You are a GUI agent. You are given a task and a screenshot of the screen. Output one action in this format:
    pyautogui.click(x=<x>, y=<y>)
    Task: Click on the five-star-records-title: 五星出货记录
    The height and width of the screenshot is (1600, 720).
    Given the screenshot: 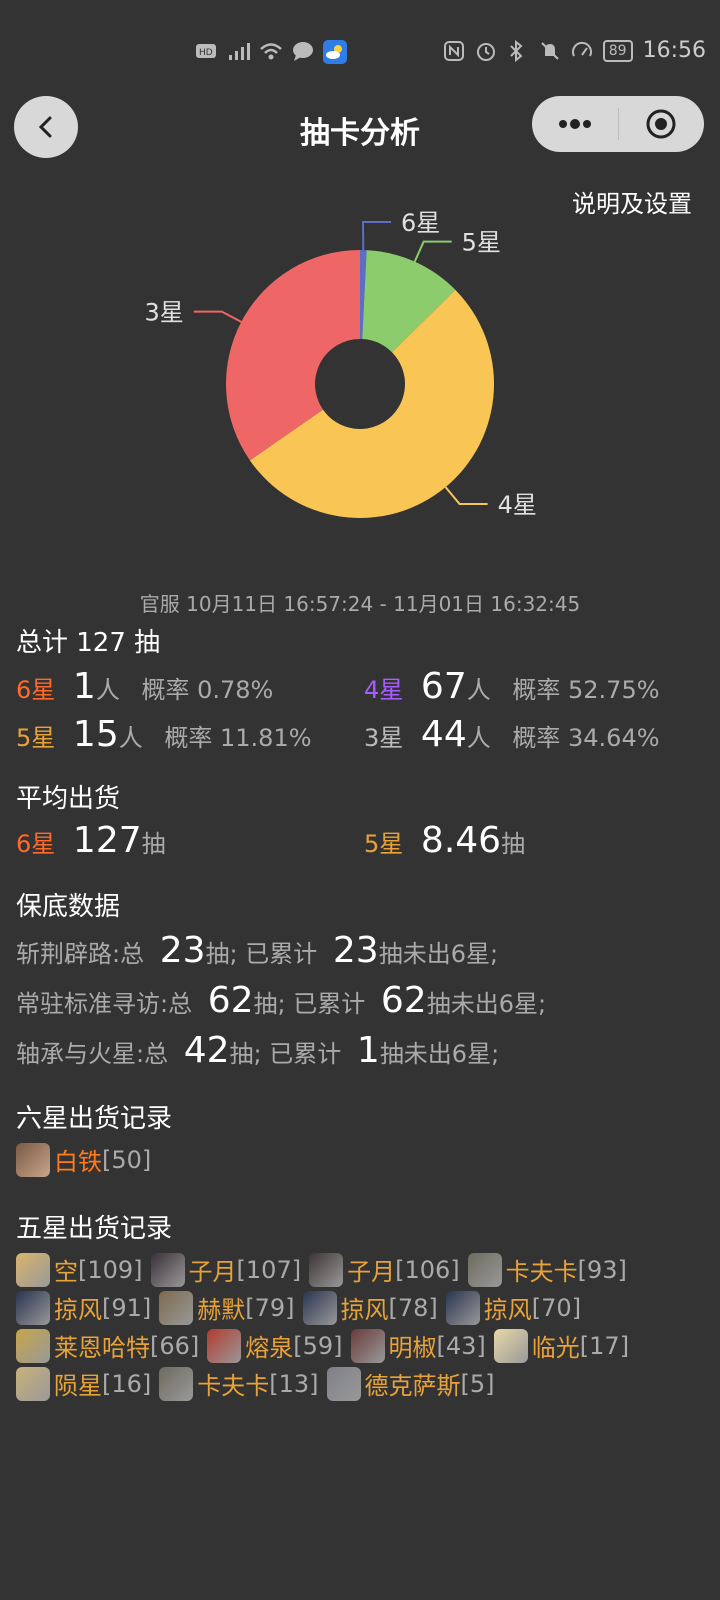 What is the action you would take?
    pyautogui.click(x=94, y=1229)
    